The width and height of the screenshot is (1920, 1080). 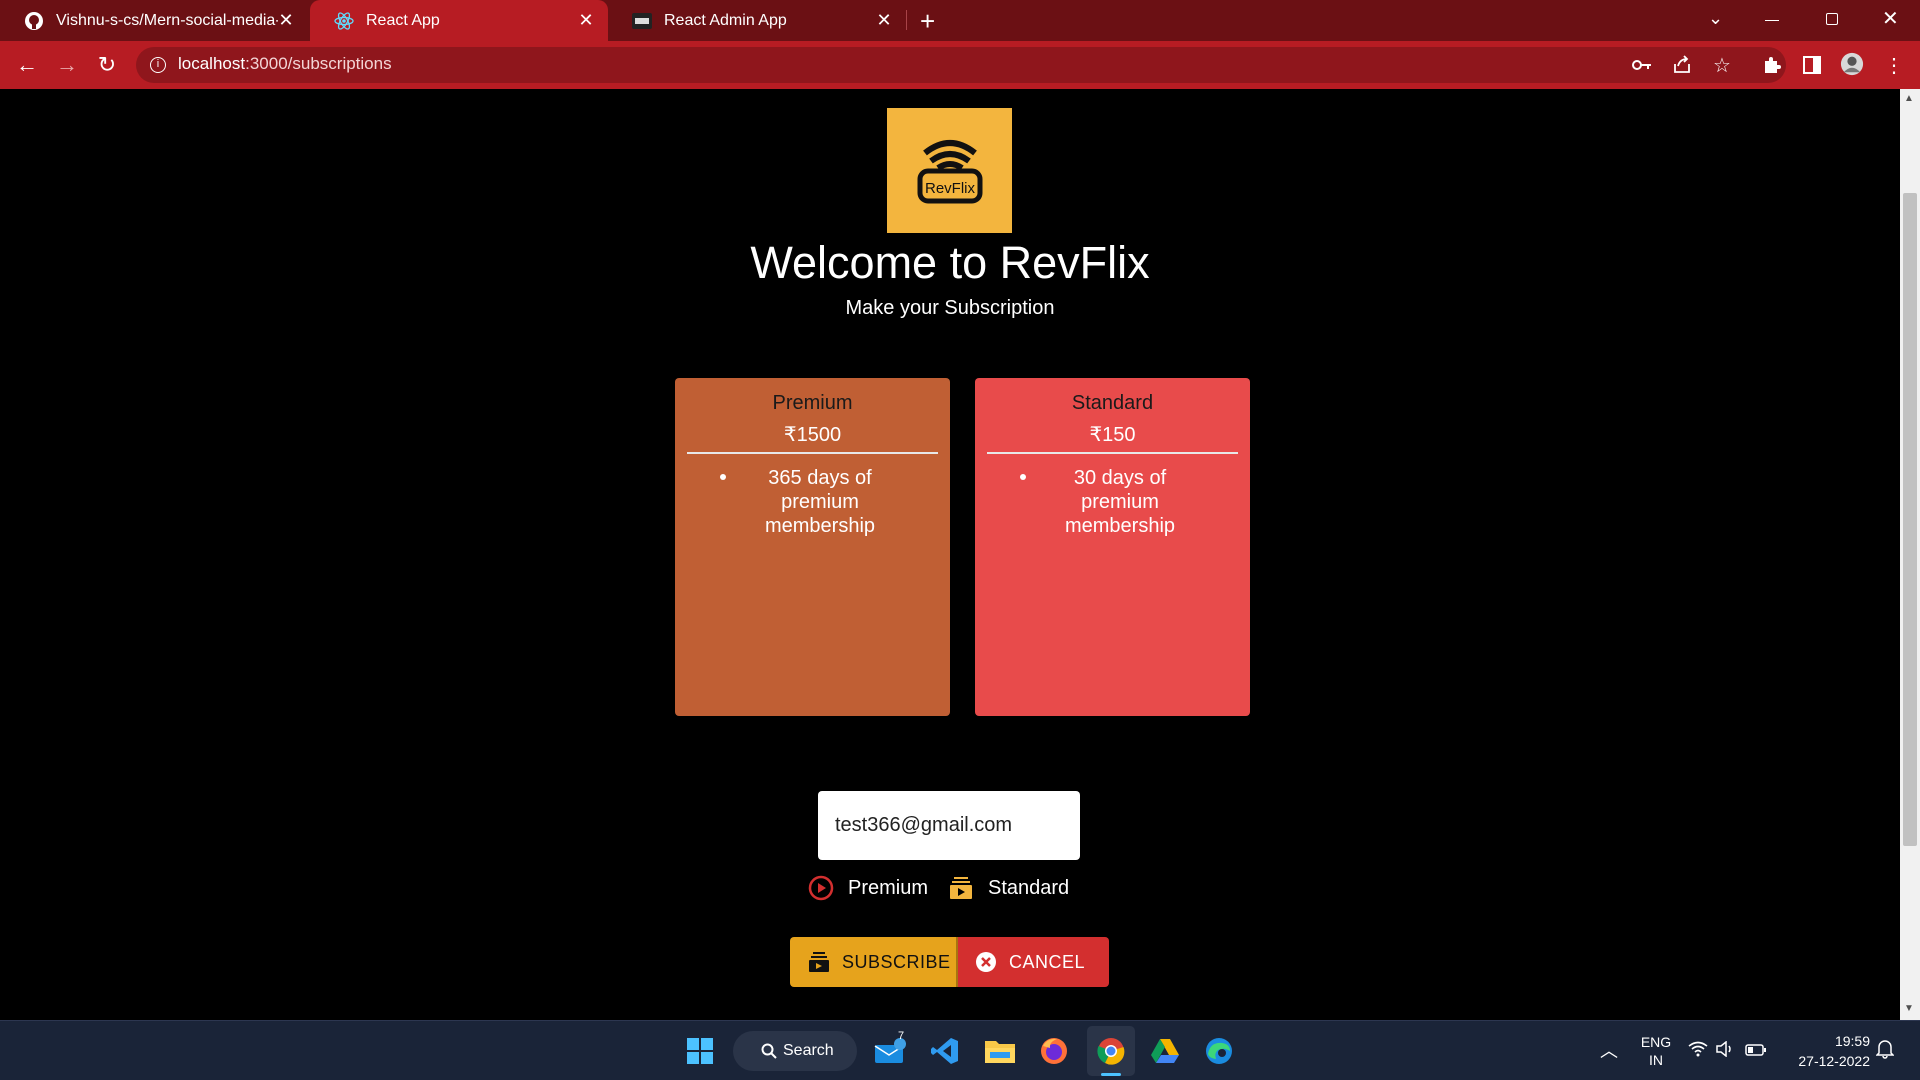 What do you see at coordinates (1715, 18) in the screenshot?
I see `tab-search-chevron-icon: ⌄` at bounding box center [1715, 18].